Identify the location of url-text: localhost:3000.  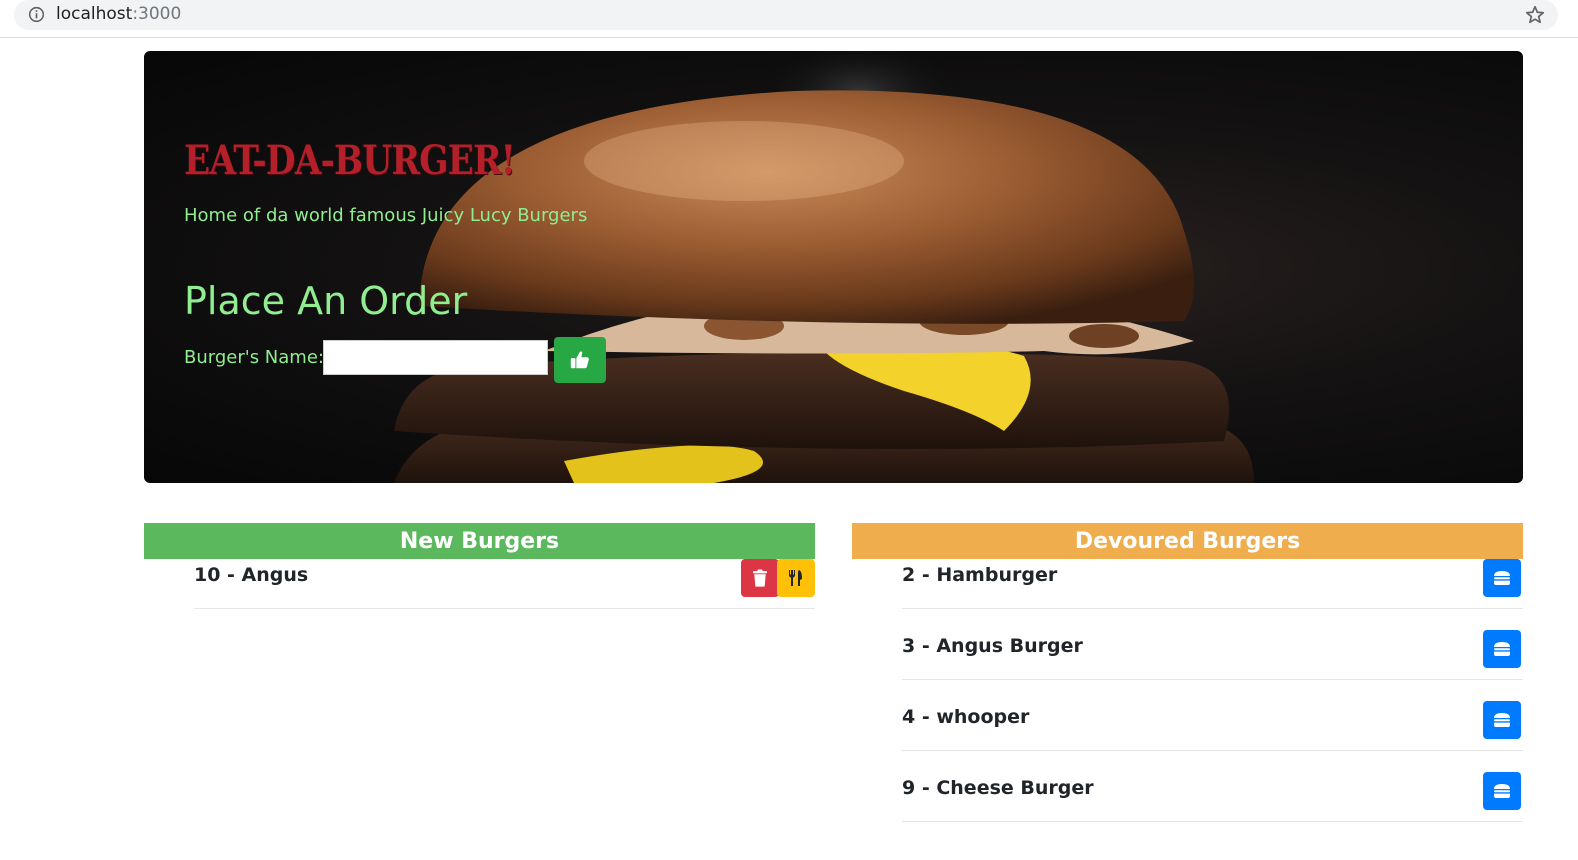
(118, 14).